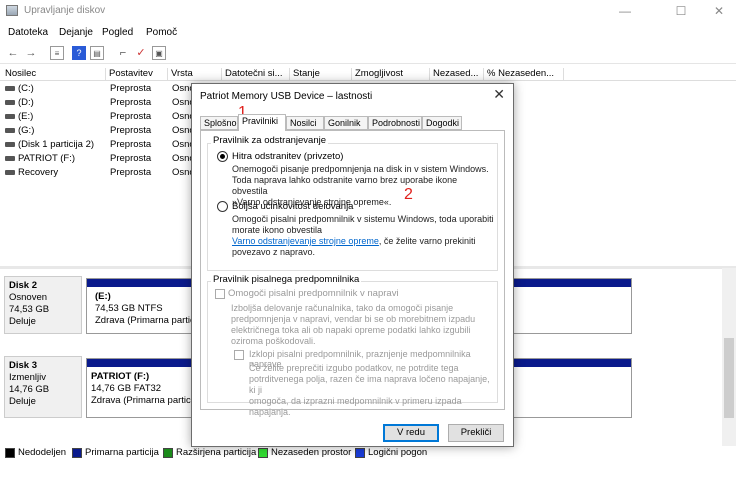 Image resolution: width=736 pixels, height=478 pixels. Describe the element at coordinates (239, 355) in the screenshot. I see `disable-flush-checkbox` at that location.